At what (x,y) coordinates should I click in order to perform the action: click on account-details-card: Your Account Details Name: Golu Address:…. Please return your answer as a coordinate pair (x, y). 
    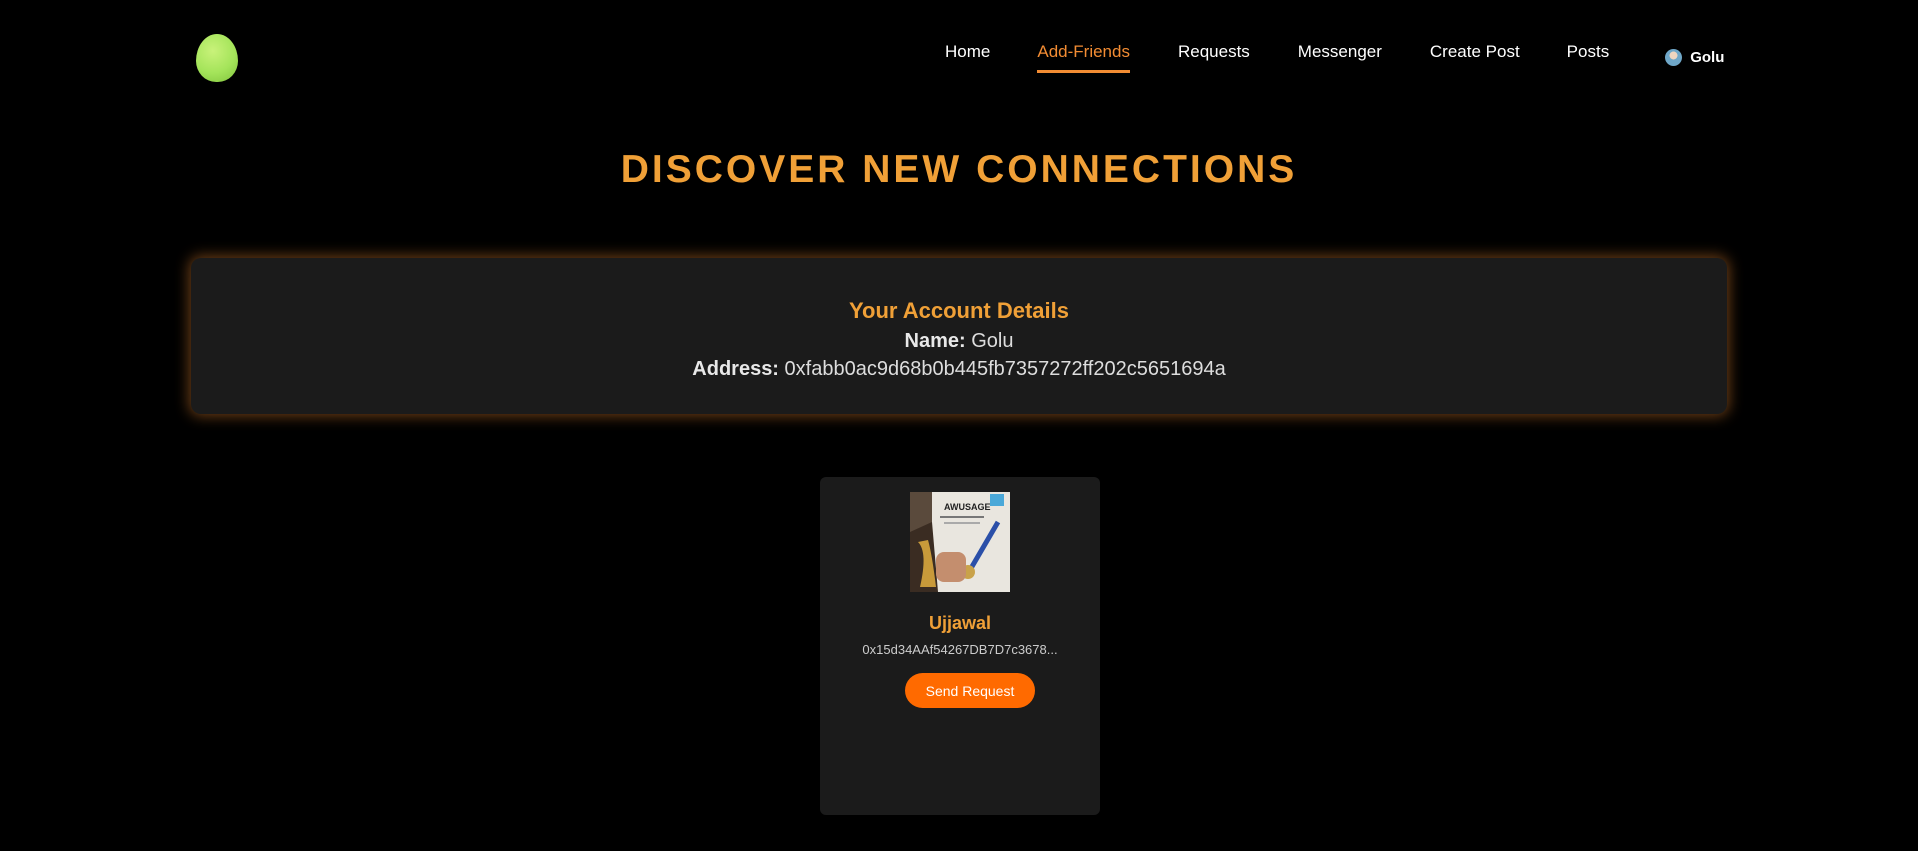
    Looking at the image, I should click on (959, 336).